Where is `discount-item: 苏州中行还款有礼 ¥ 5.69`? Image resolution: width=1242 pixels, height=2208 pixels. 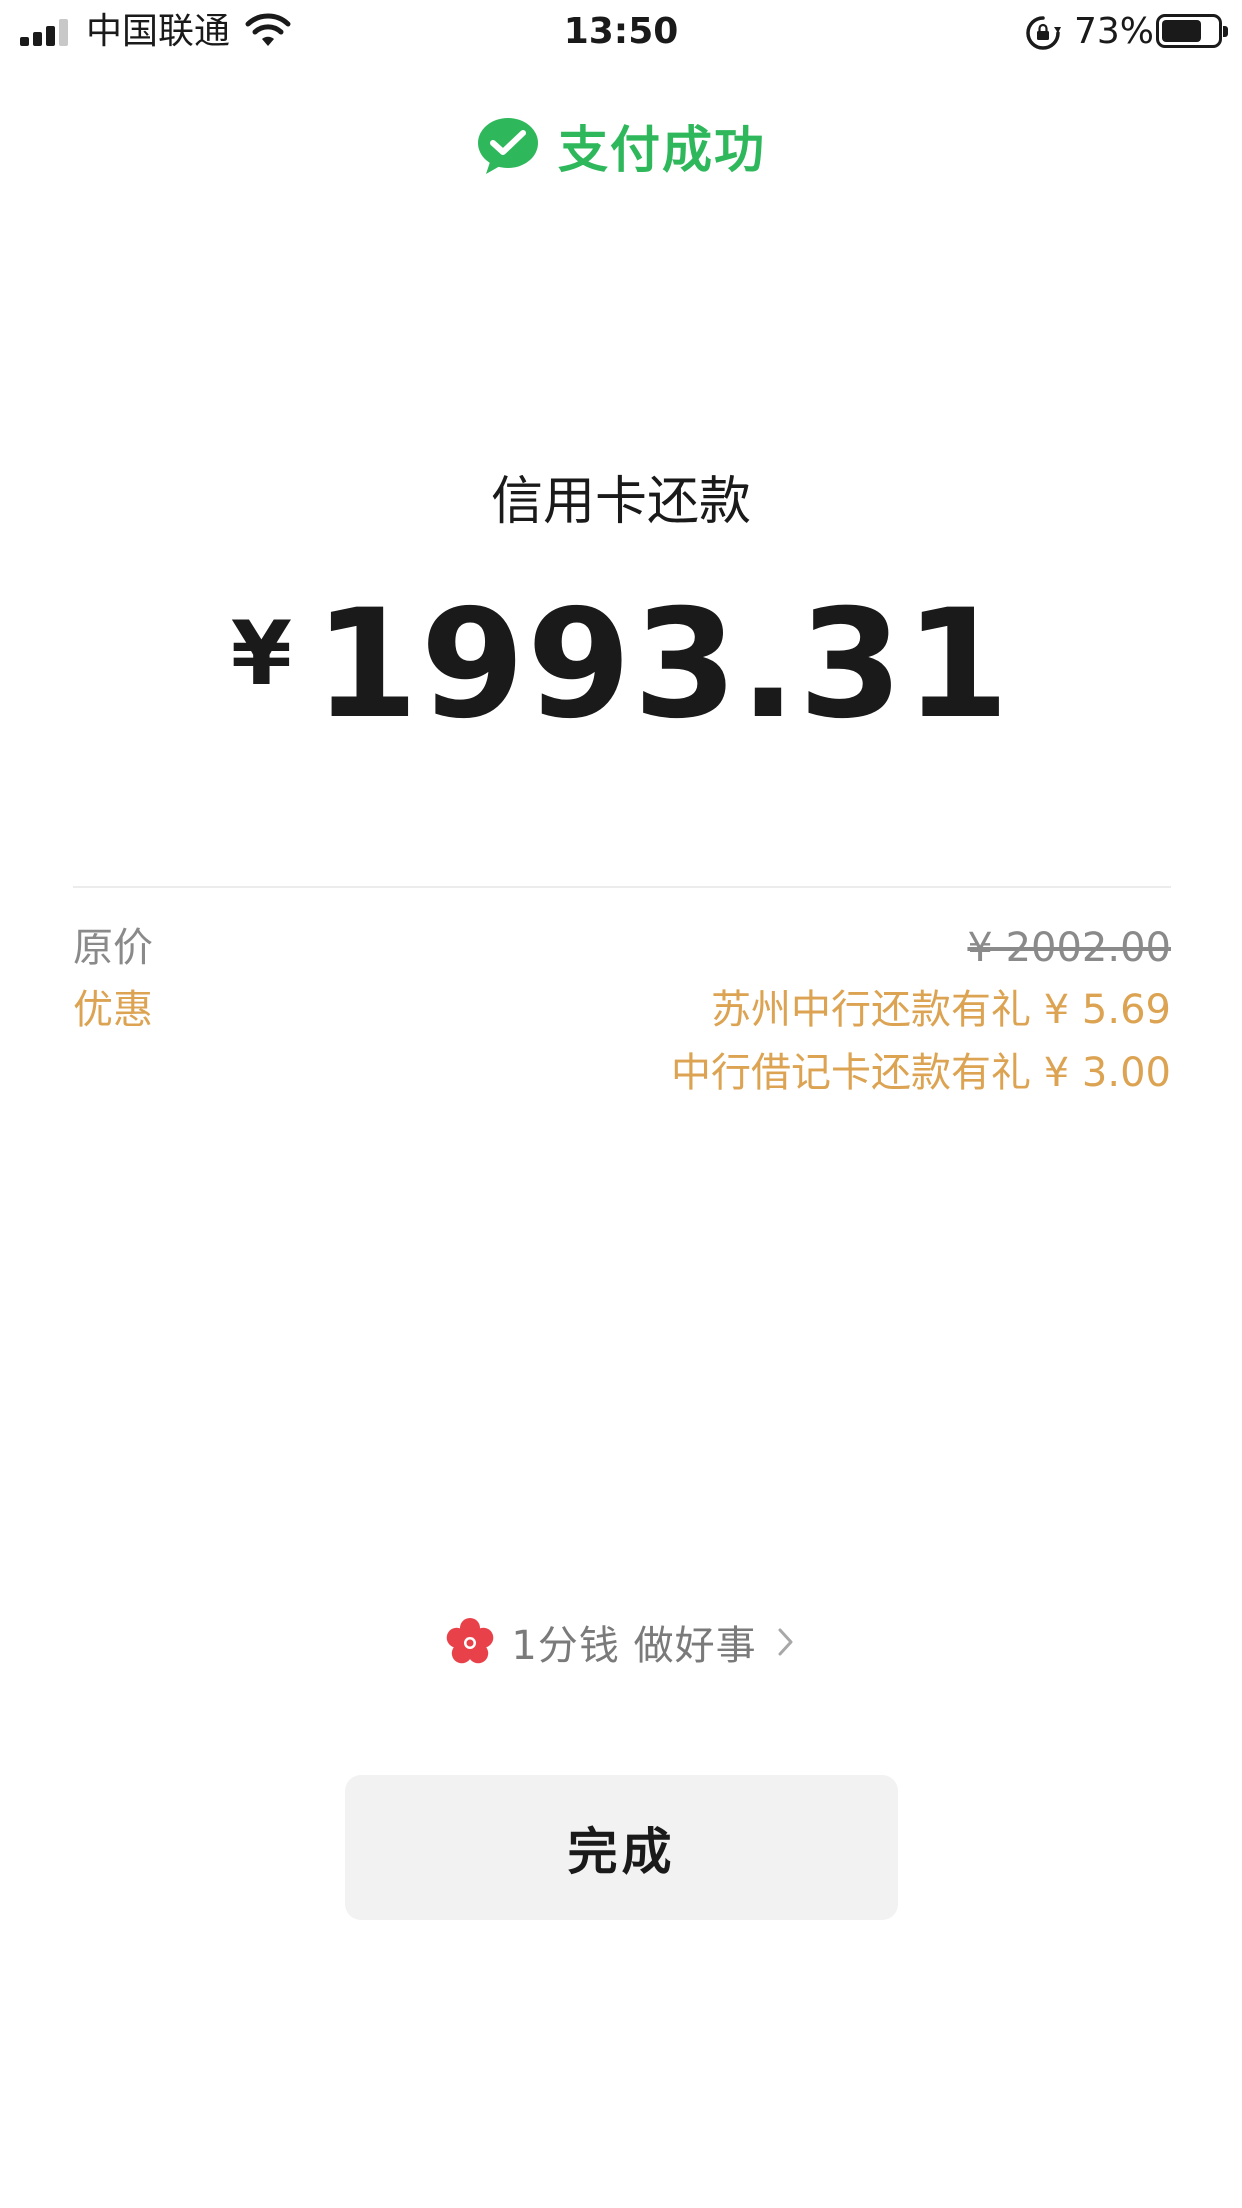 discount-item: 苏州中行还款有礼 ¥ 5.69 is located at coordinates (941, 1010).